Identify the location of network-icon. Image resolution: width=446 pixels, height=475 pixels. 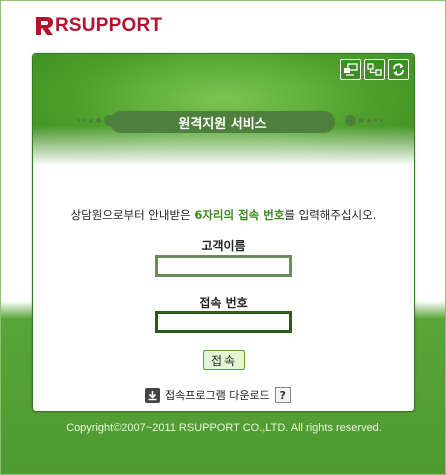
(374, 69).